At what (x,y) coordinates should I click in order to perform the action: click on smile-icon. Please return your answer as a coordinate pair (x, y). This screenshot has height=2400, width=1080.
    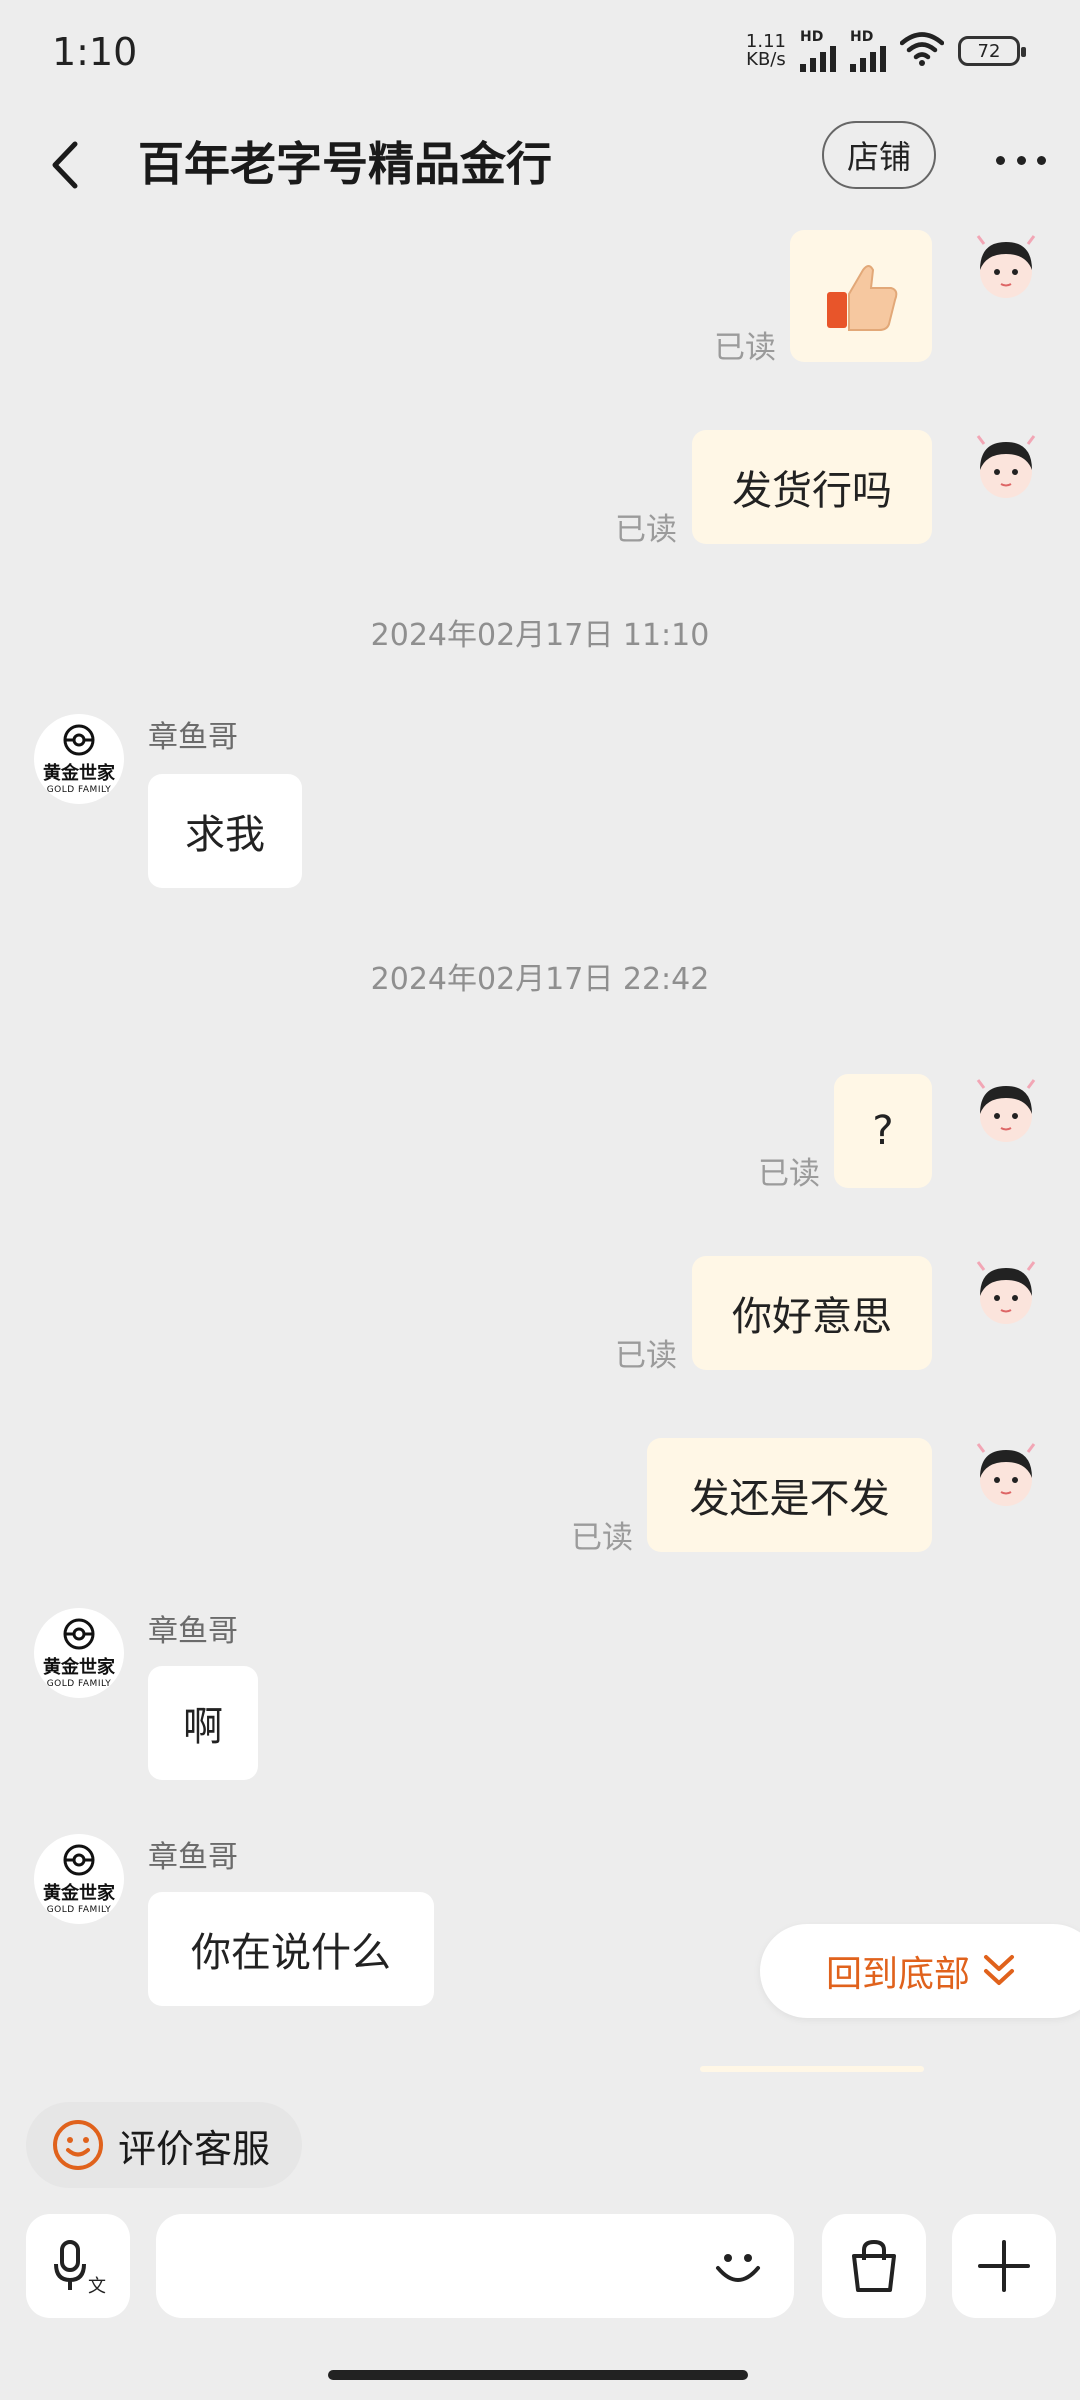
    Looking at the image, I should click on (78, 2145).